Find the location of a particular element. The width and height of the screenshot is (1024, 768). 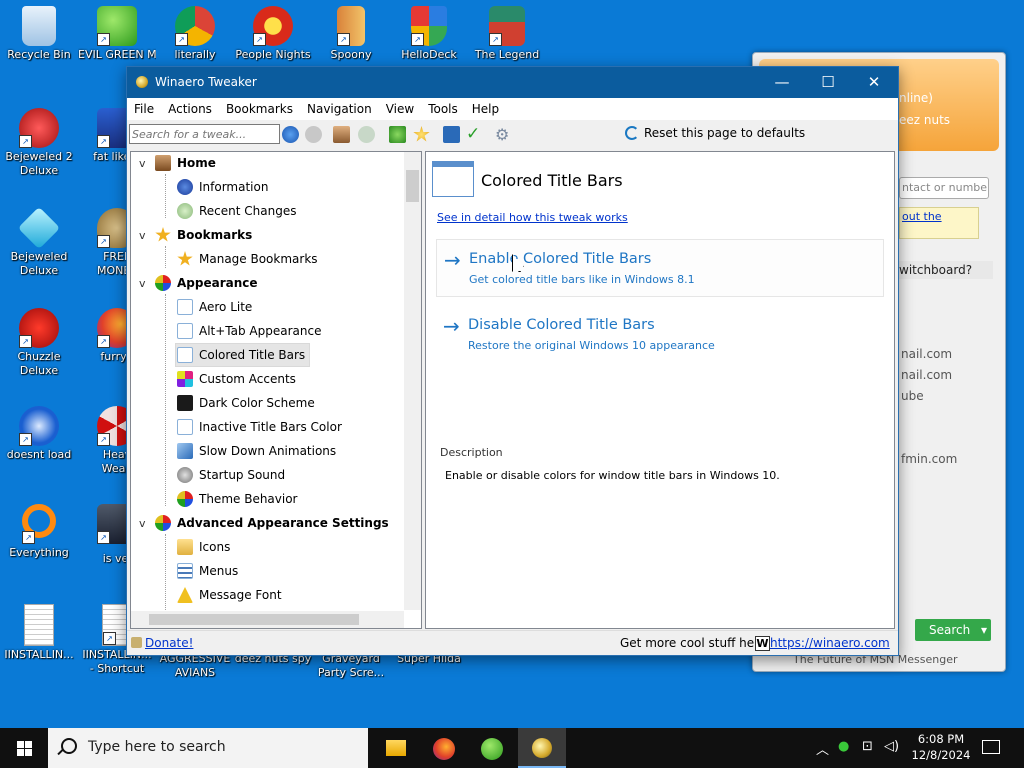

winaero-logo-icon: W is located at coordinates (762, 643).